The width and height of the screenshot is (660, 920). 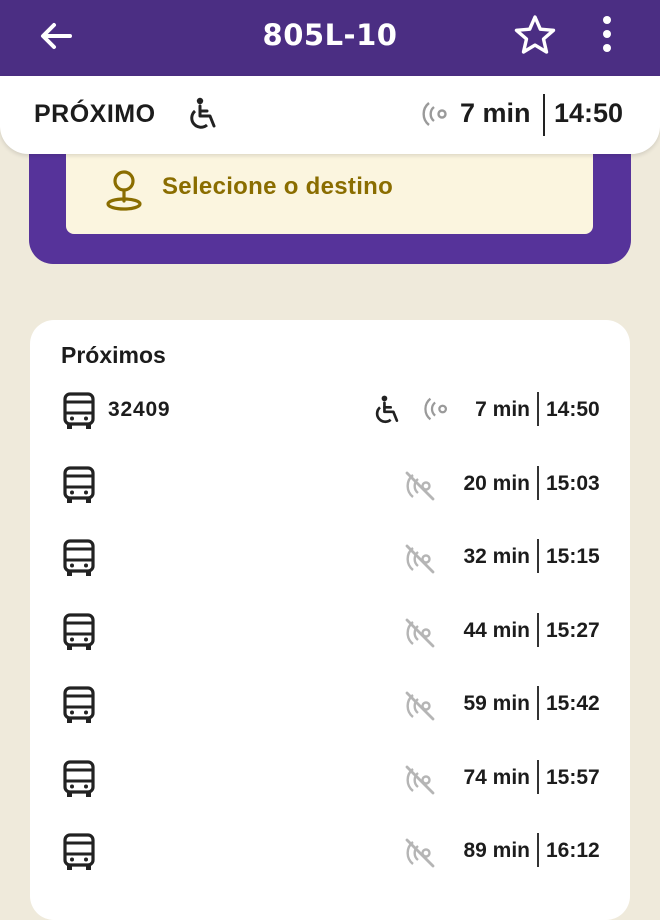 What do you see at coordinates (496, 777) in the screenshot?
I see `arrival-minutes: 74 min` at bounding box center [496, 777].